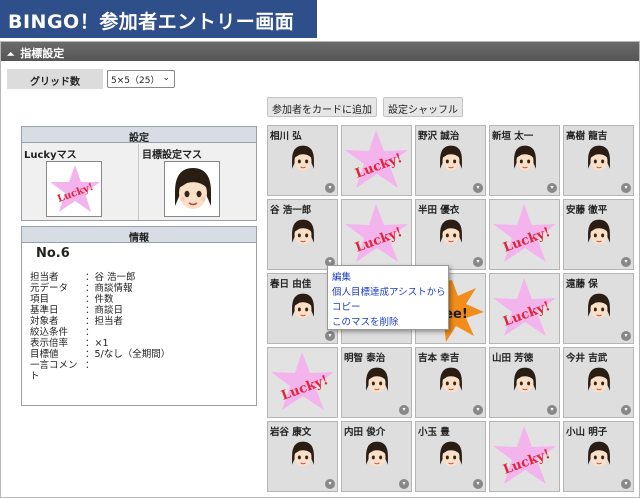 Image resolution: width=640 pixels, height=498 pixels. What do you see at coordinates (49, 332) in the screenshot?
I see `info-key: 絞込条件` at bounding box center [49, 332].